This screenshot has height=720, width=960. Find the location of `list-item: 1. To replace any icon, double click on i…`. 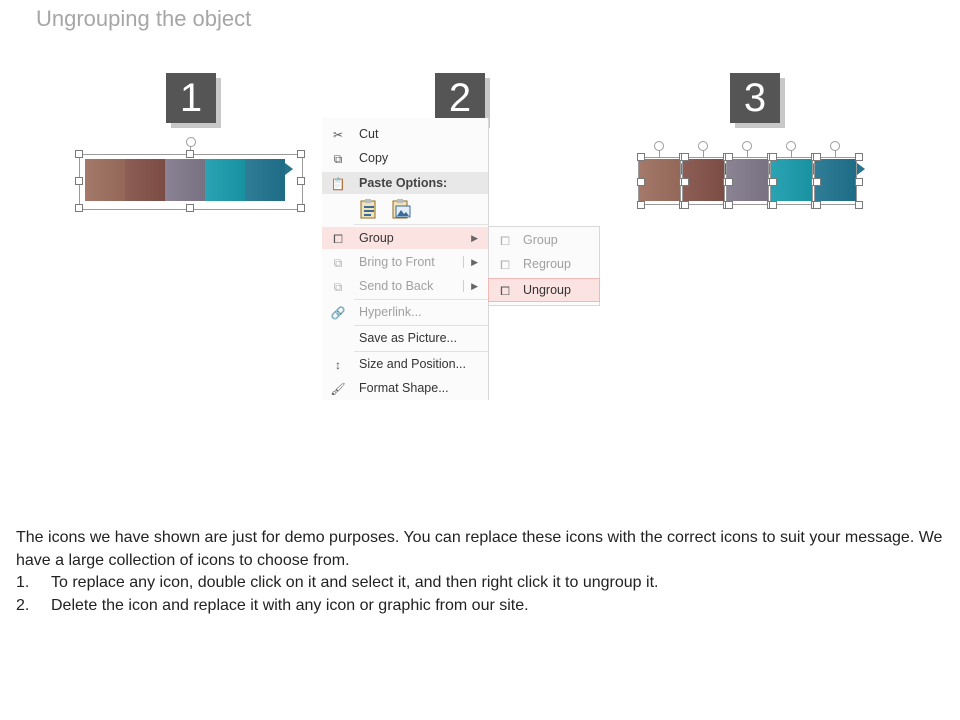

list-item: 1. To replace any icon, double click on i… is located at coordinates (337, 582).